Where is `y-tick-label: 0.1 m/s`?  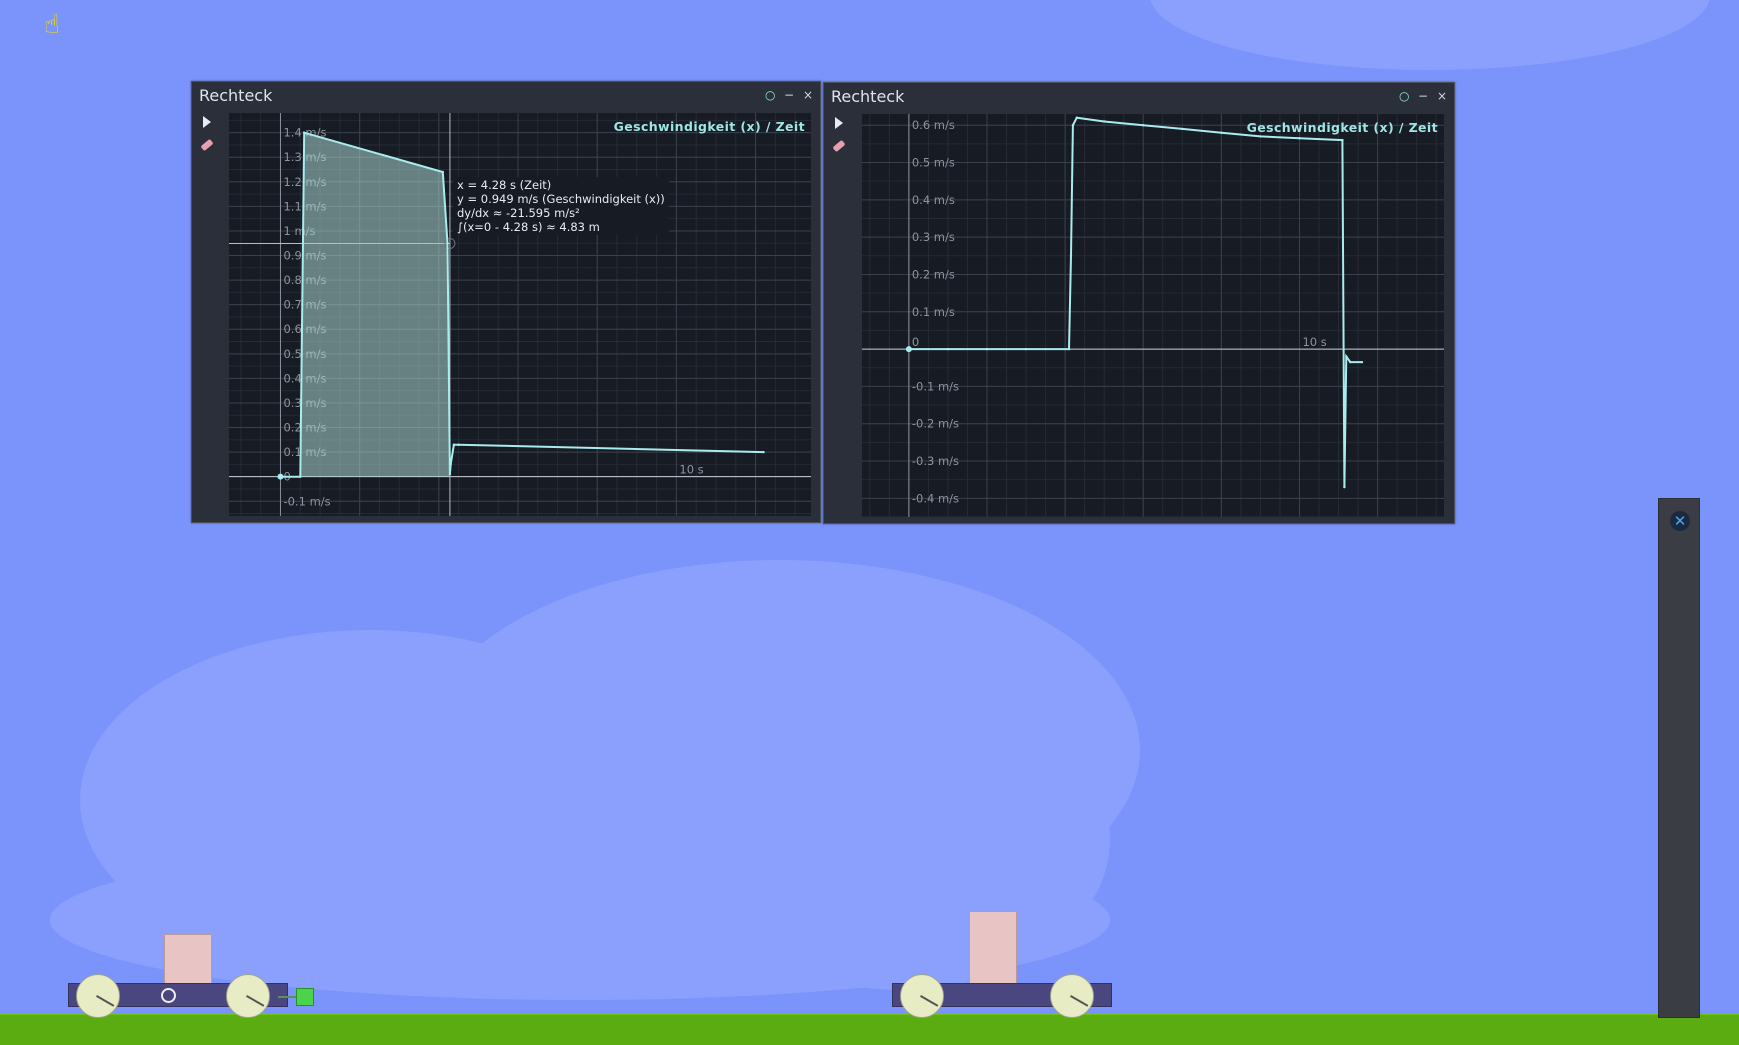
y-tick-label: 0.1 m/s is located at coordinates (933, 312).